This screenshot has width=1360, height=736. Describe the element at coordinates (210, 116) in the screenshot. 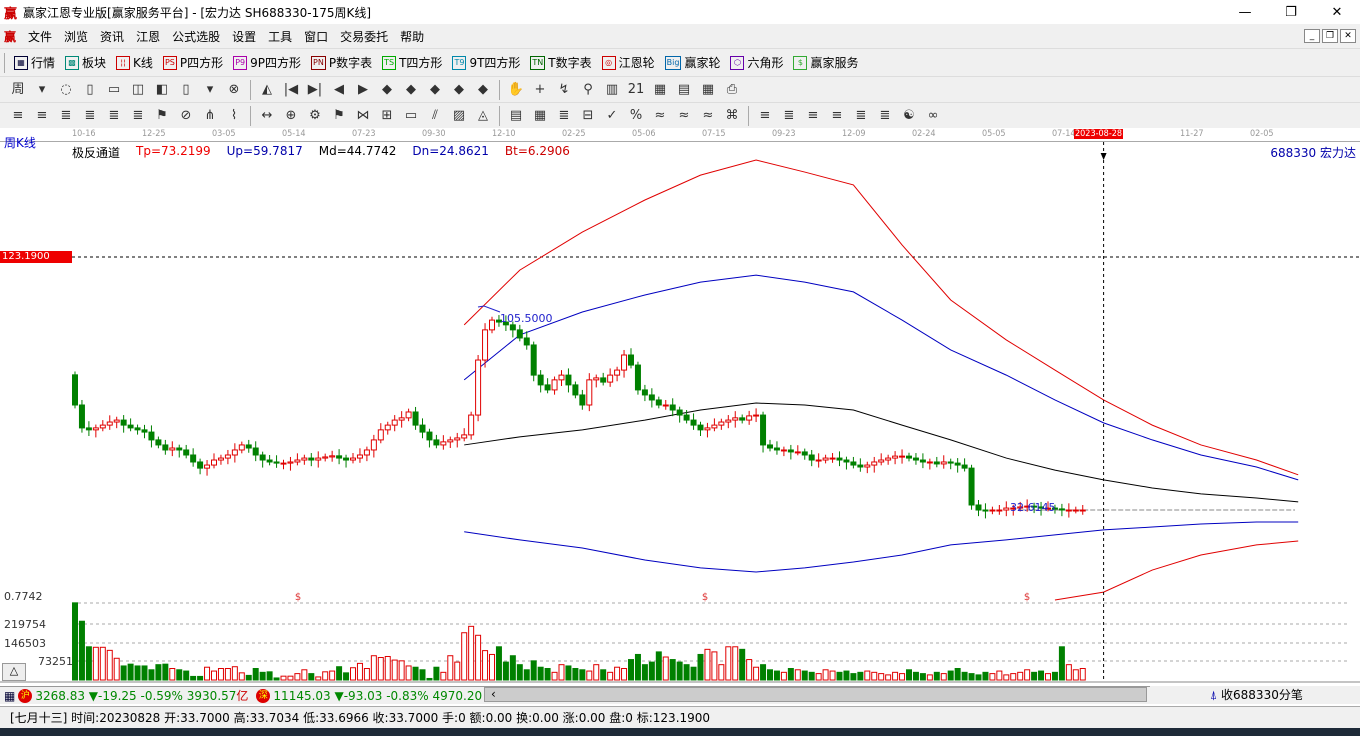

I see `tool-icon: ⋔` at that location.